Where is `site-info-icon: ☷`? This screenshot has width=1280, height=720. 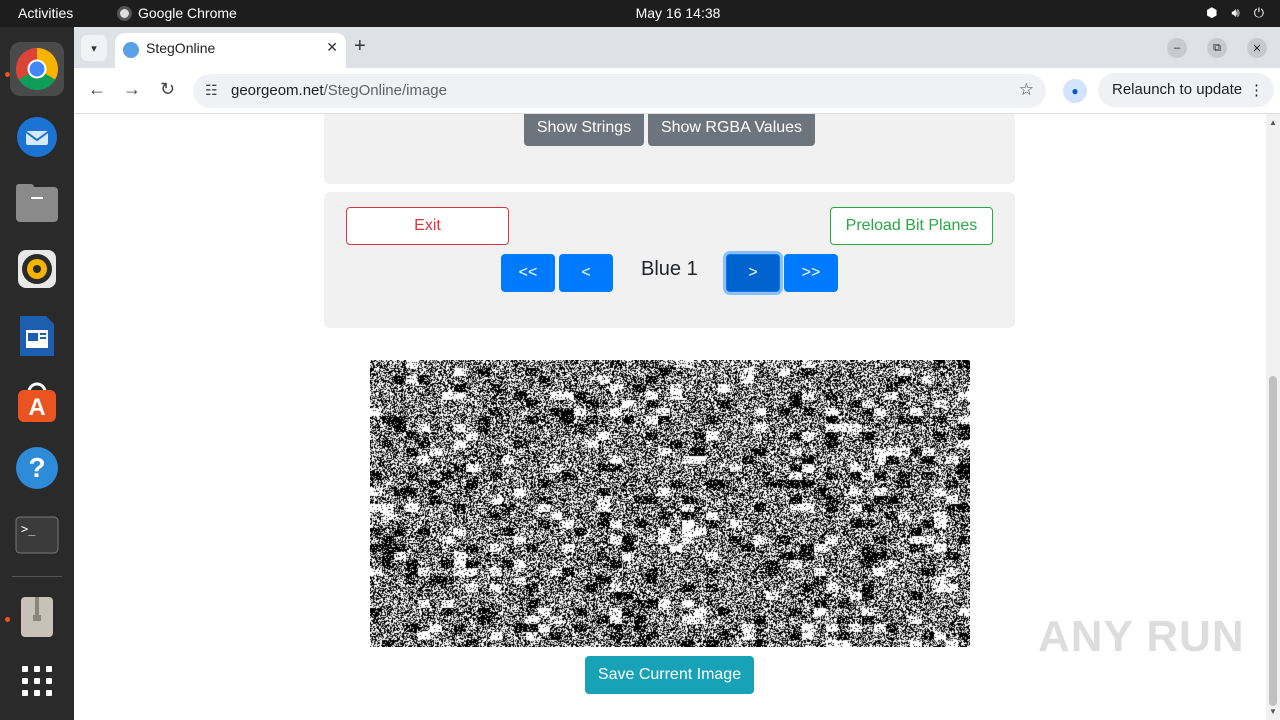 site-info-icon: ☷ is located at coordinates (211, 90).